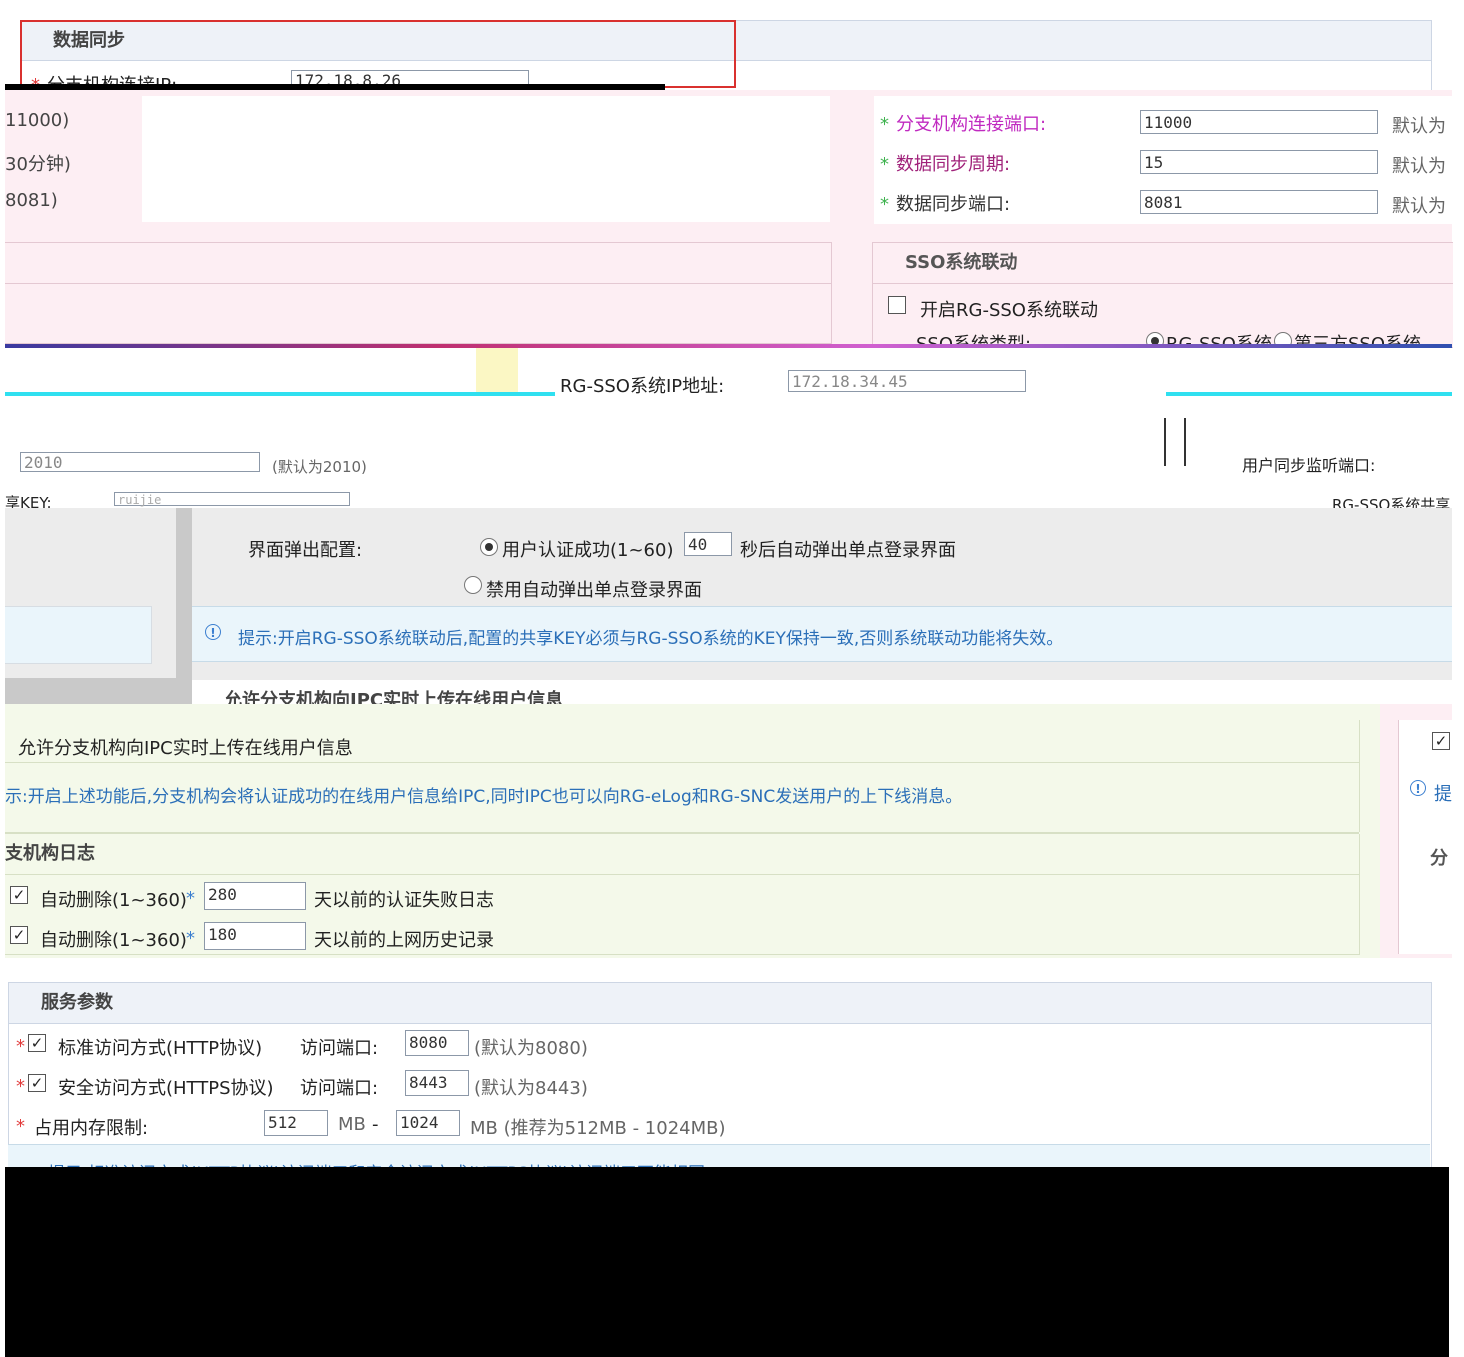 The image size is (1464, 1357). What do you see at coordinates (19, 895) in the screenshot?
I see `log-auth-fail-checkbox: ✓` at bounding box center [19, 895].